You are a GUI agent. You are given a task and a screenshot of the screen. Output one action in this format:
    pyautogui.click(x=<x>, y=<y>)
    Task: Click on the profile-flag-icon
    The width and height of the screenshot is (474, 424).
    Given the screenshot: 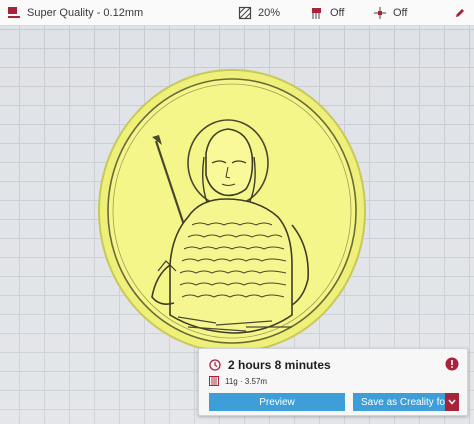 What is the action you would take?
    pyautogui.click(x=14, y=12)
    